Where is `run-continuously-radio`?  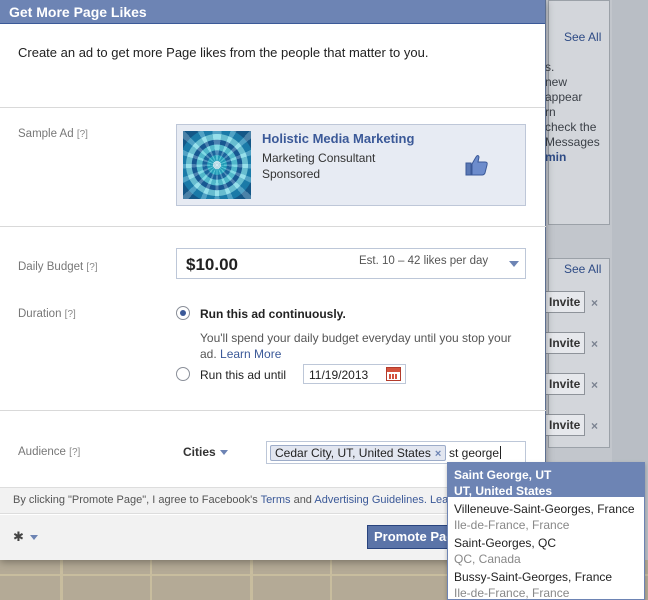
run-continuously-radio is located at coordinates (183, 313).